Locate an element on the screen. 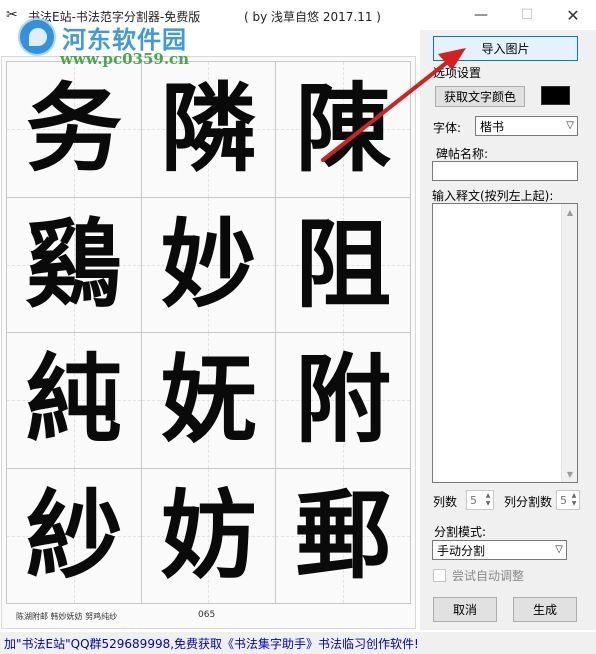  text-color-swatch is located at coordinates (555, 95).